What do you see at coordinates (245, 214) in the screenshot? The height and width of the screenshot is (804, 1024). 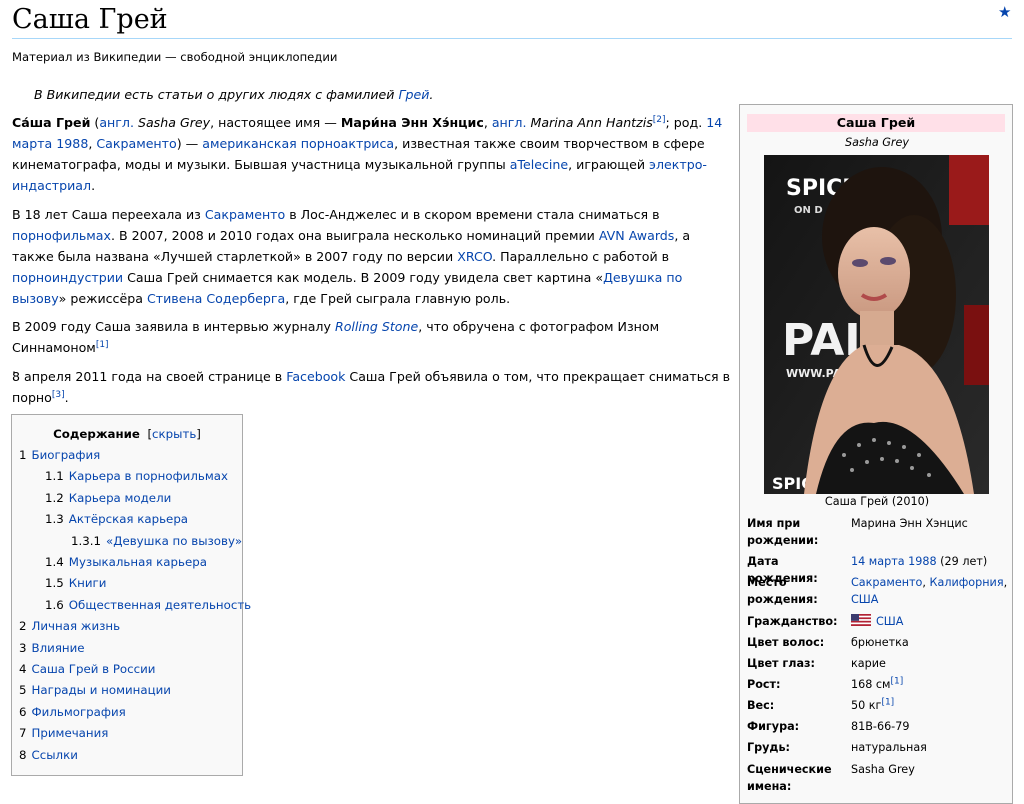 I see `link-sacramento-2: Сакраменто` at bounding box center [245, 214].